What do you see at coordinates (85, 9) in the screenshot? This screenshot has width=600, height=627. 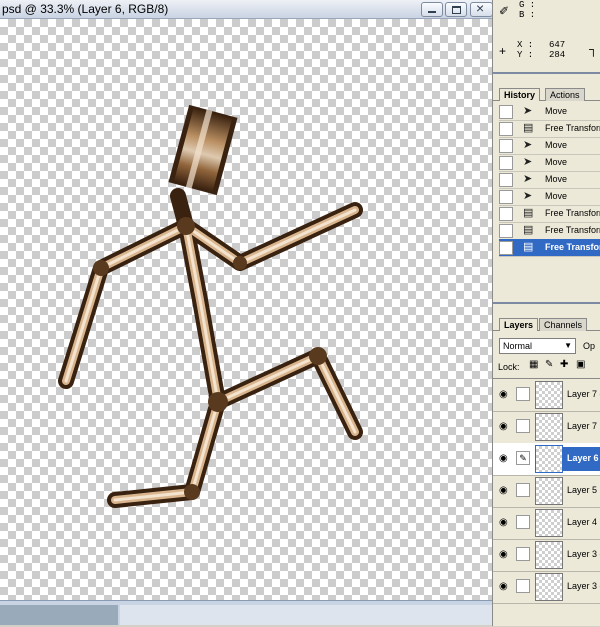 I see `document-title: psd @ 33.3% (Layer 6, RGB/8)` at bounding box center [85, 9].